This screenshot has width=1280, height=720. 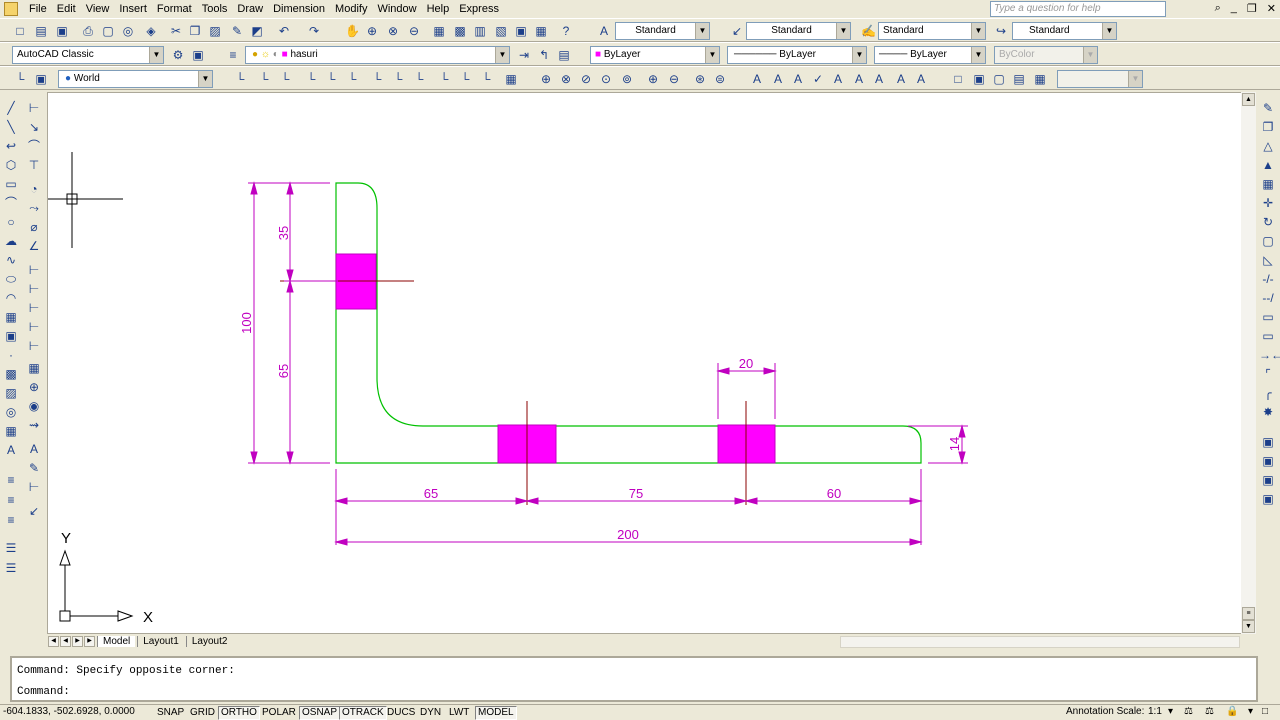 I want to click on color-select: ■ ByLayer ▼, so click(x=655, y=55).